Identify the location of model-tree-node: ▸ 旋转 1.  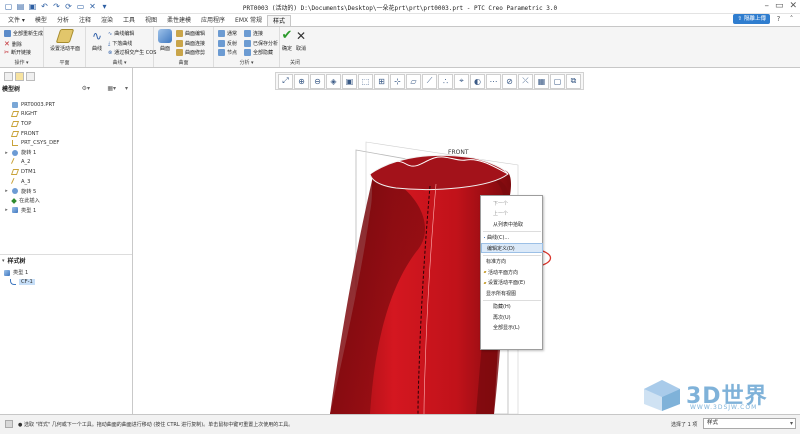
(67, 153).